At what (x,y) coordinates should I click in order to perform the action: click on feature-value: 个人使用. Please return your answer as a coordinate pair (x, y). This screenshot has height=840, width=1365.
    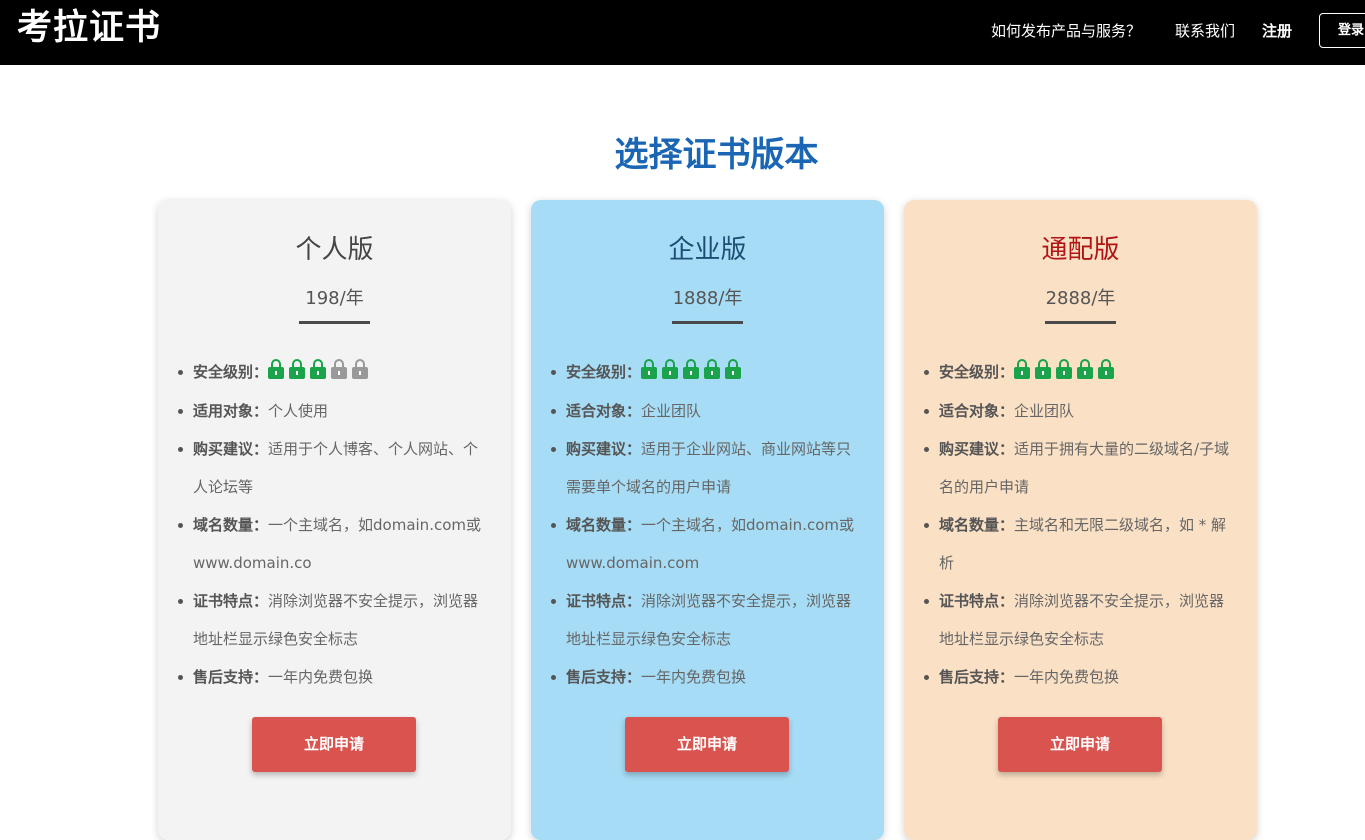
    Looking at the image, I should click on (298, 410).